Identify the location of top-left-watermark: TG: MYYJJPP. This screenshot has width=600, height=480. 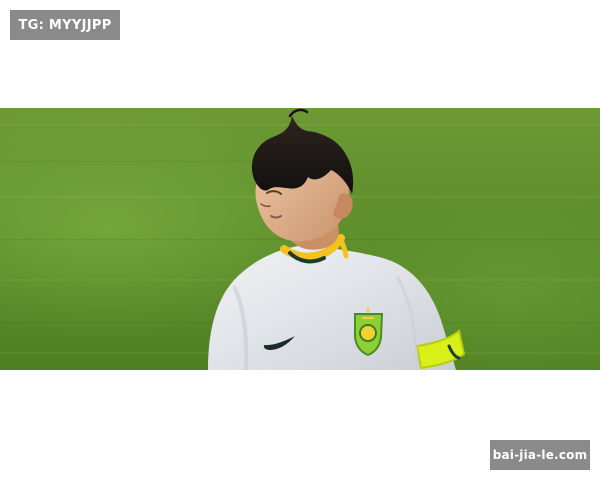
(65, 25).